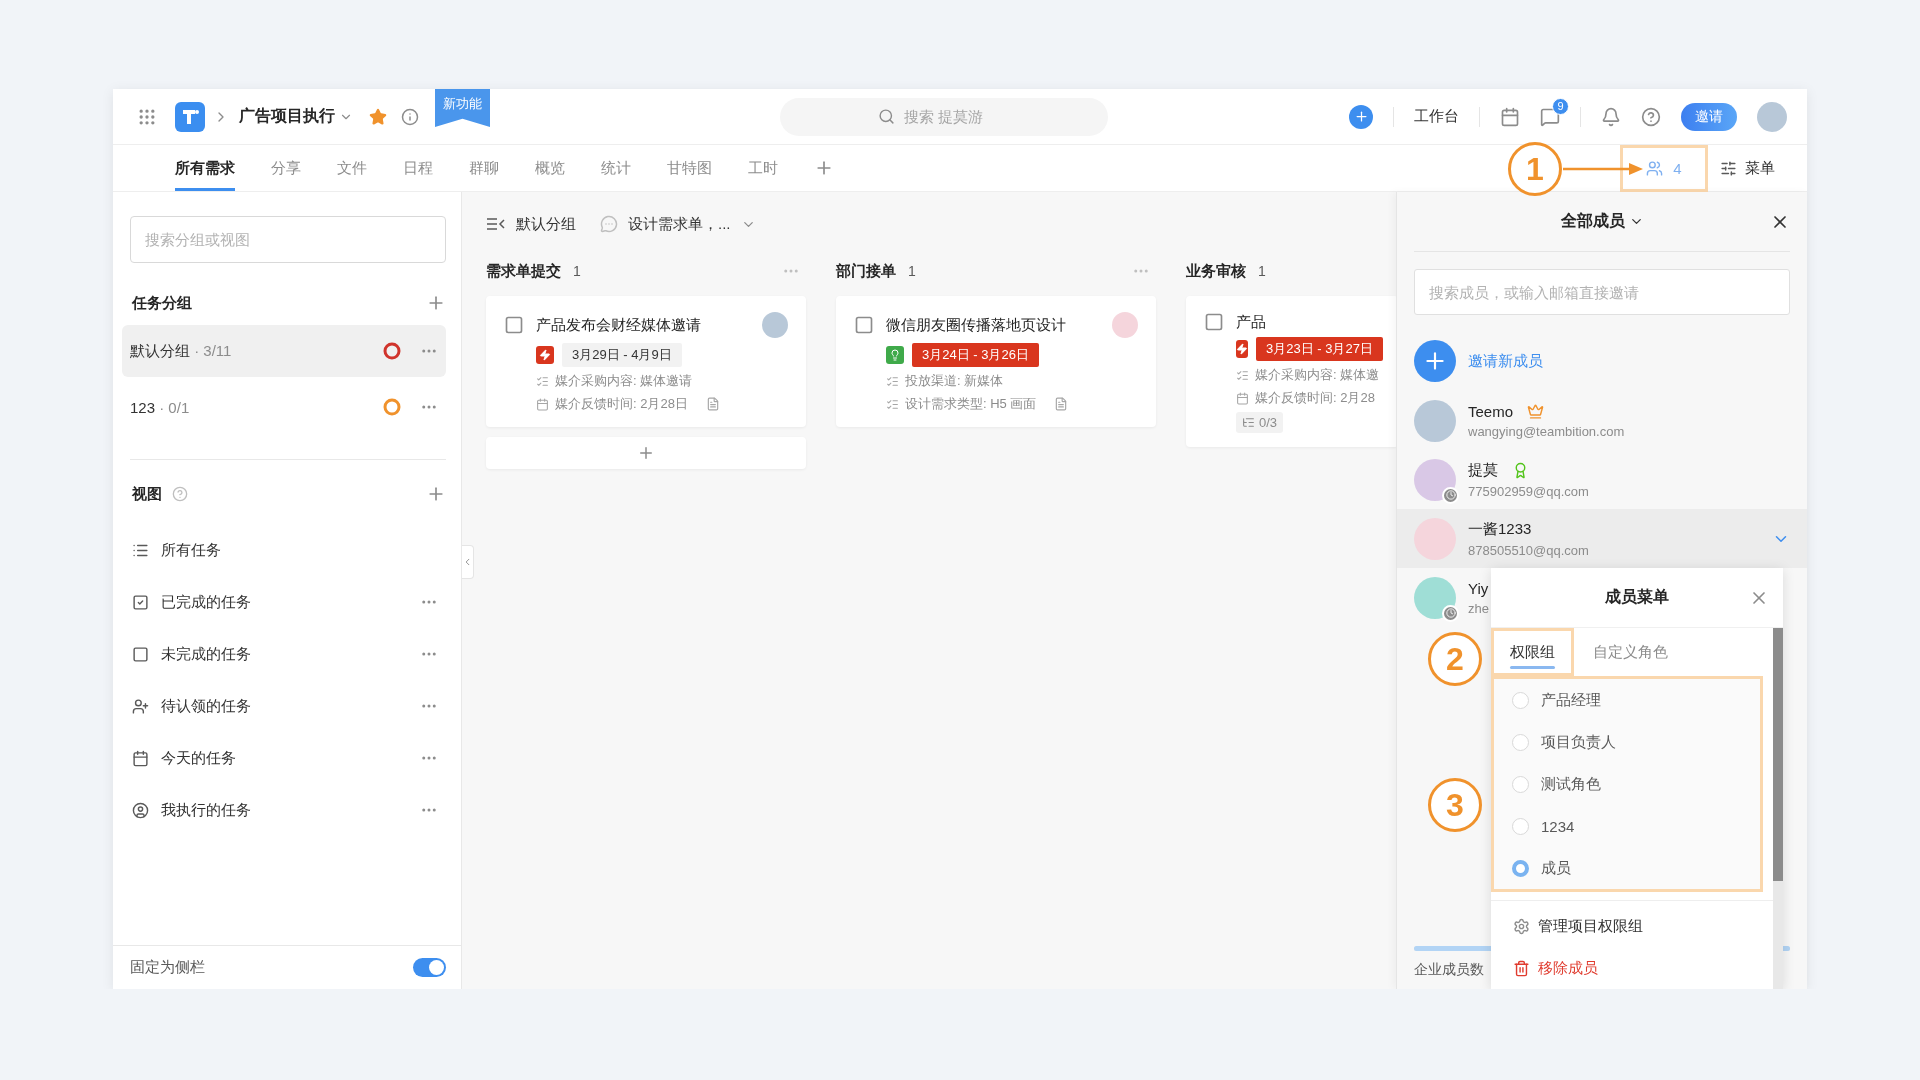  I want to click on toggle-label: 固定为侧栏, so click(167, 967).